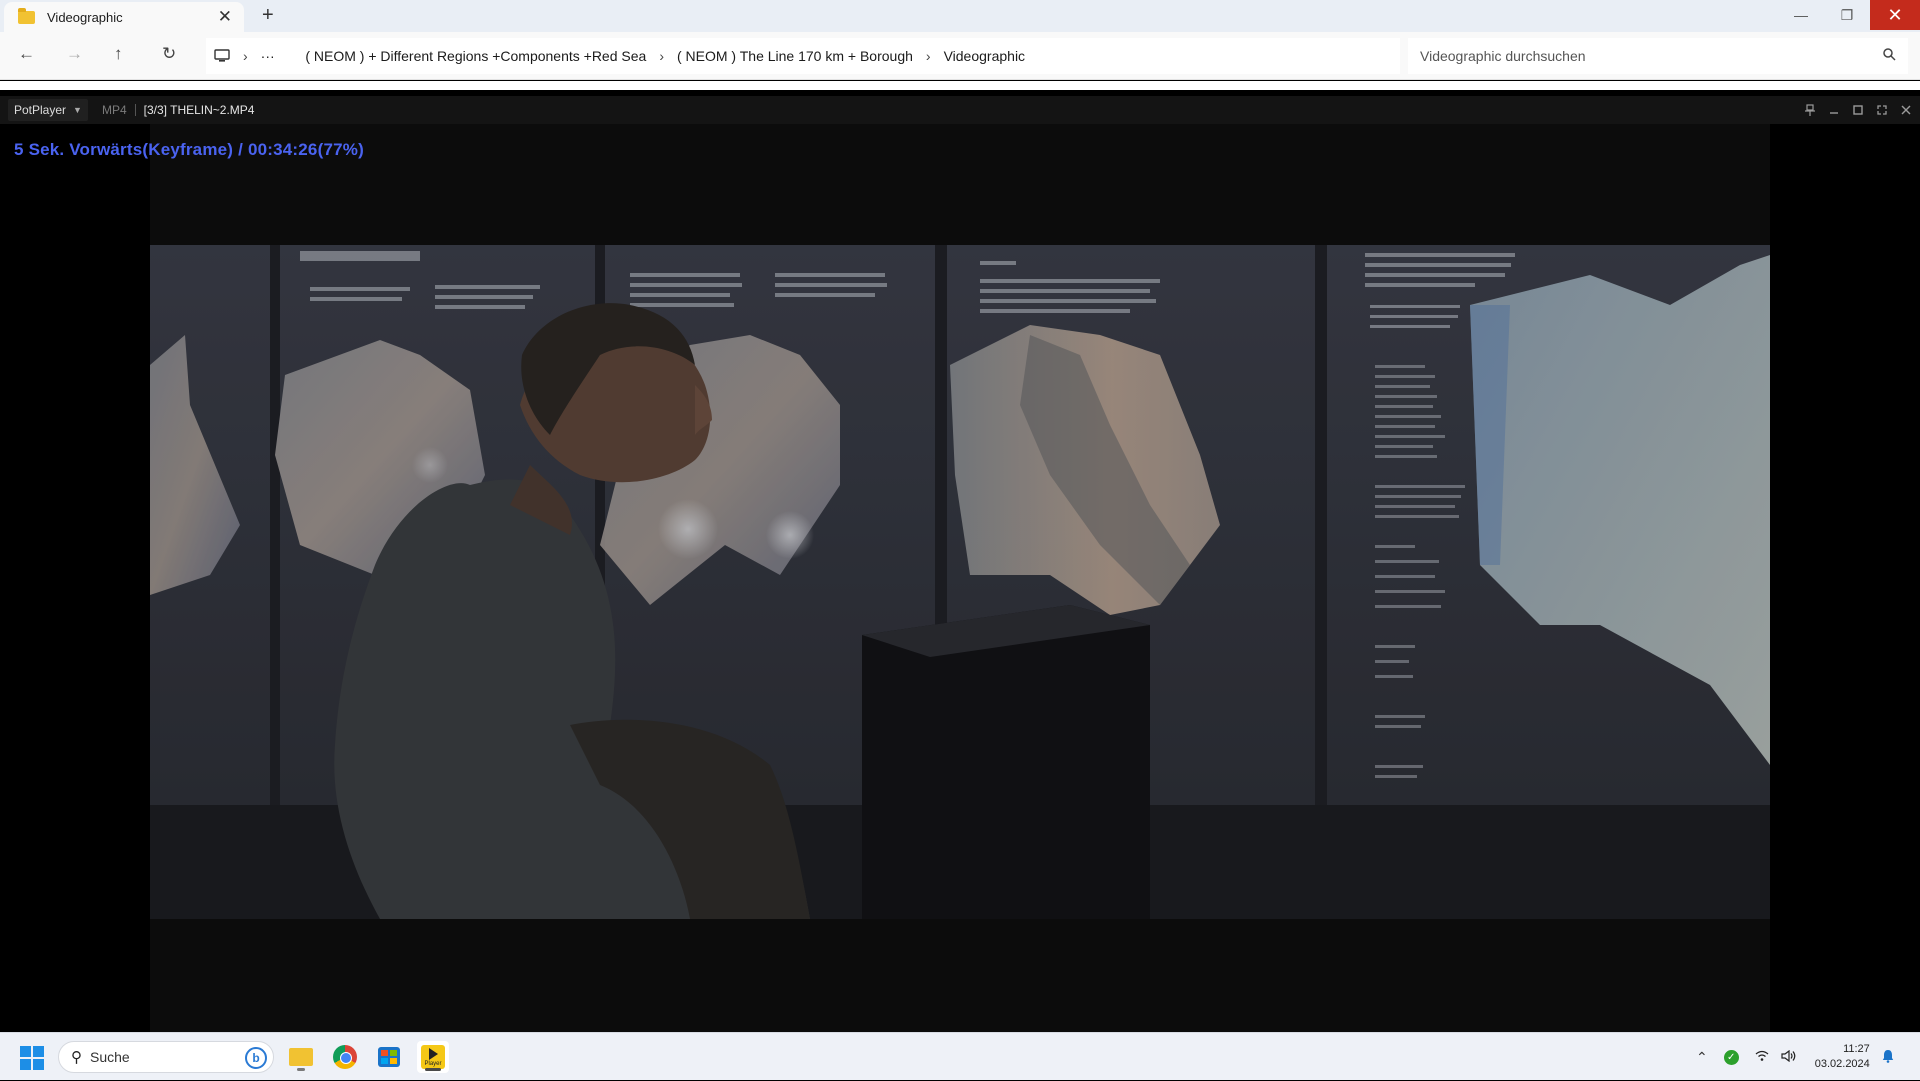 The image size is (1920, 1081). Describe the element at coordinates (1895, 15) in the screenshot. I see `close-window-button: ✕` at that location.